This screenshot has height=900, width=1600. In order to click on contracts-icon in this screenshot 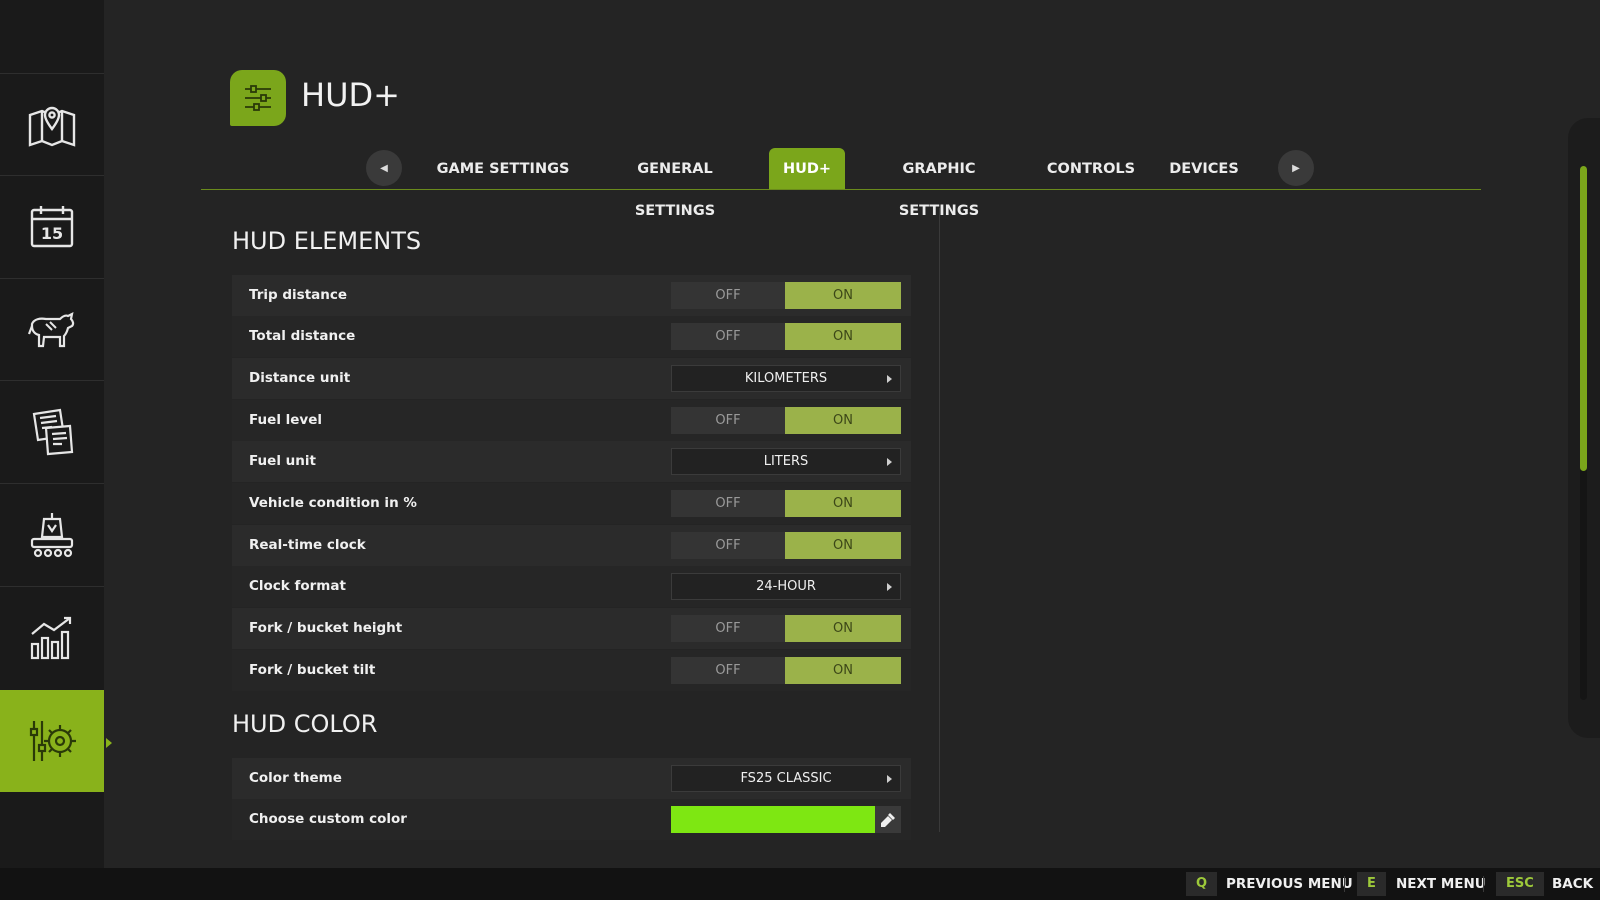, I will do `click(53, 431)`.